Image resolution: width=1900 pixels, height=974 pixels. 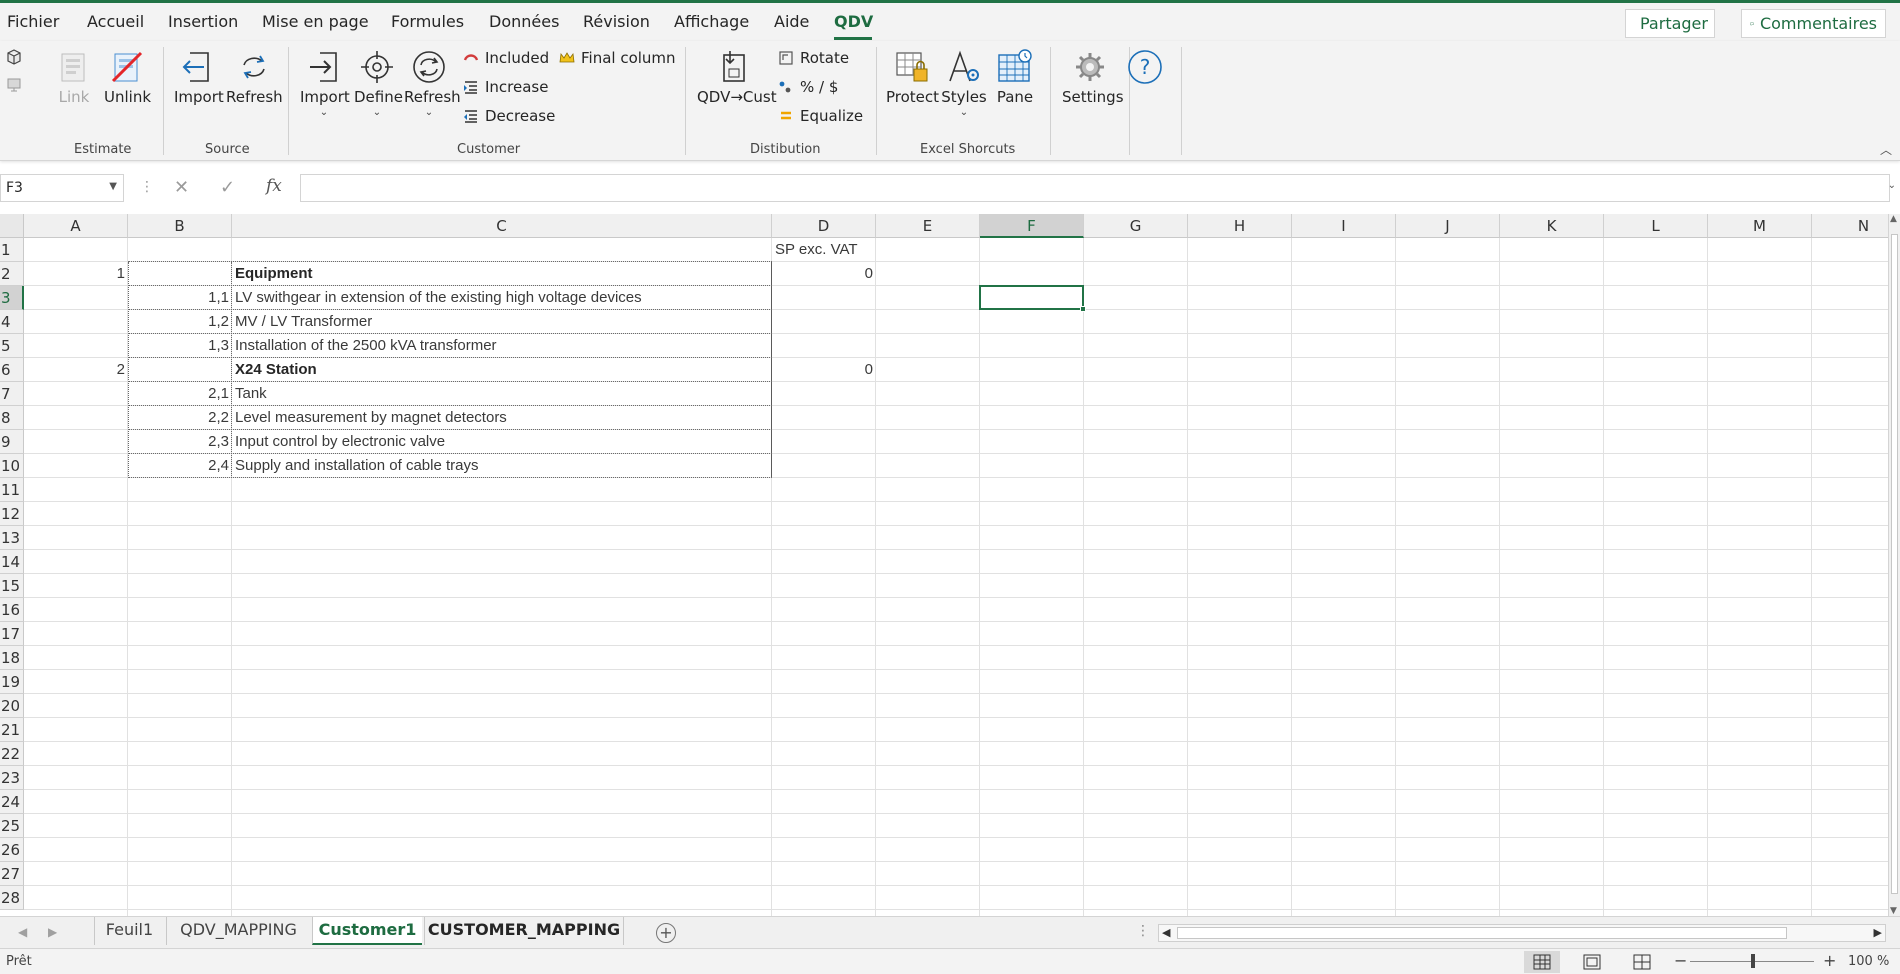 What do you see at coordinates (1015, 77) in the screenshot?
I see `pane-button: Pane` at bounding box center [1015, 77].